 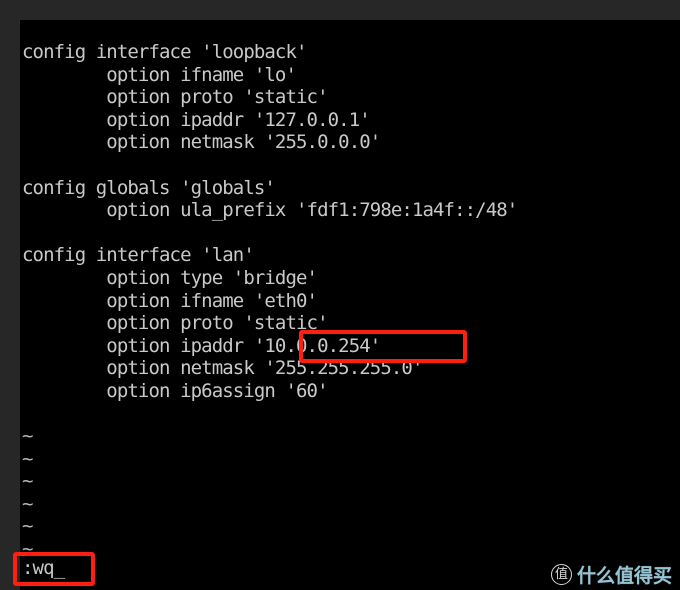 I want to click on watermark-logo-icon: 值, so click(x=561, y=574).